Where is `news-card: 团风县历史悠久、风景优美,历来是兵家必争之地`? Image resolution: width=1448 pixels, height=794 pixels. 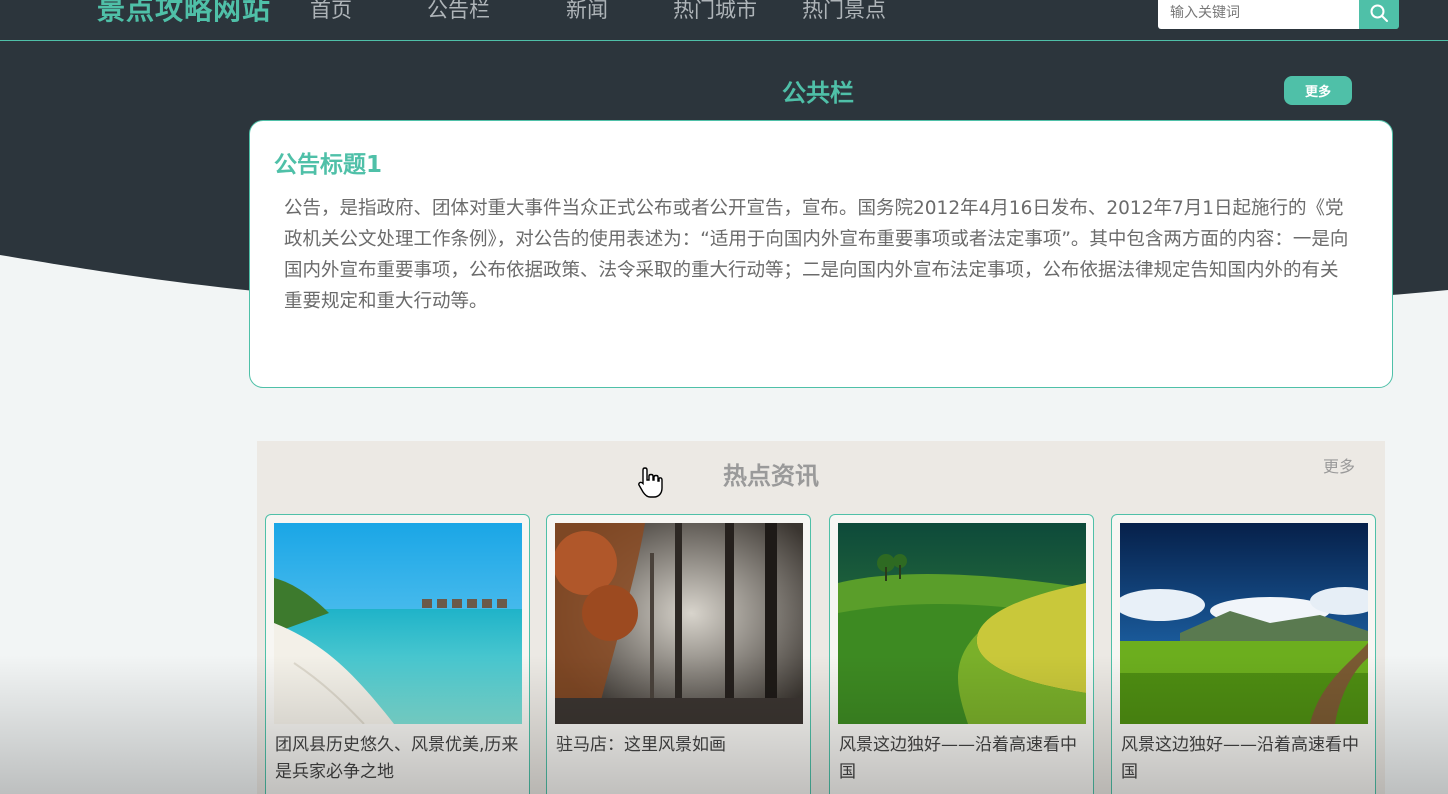
news-card: 团风县历史悠久、风景优美,历来是兵家必争之地 is located at coordinates (397, 654).